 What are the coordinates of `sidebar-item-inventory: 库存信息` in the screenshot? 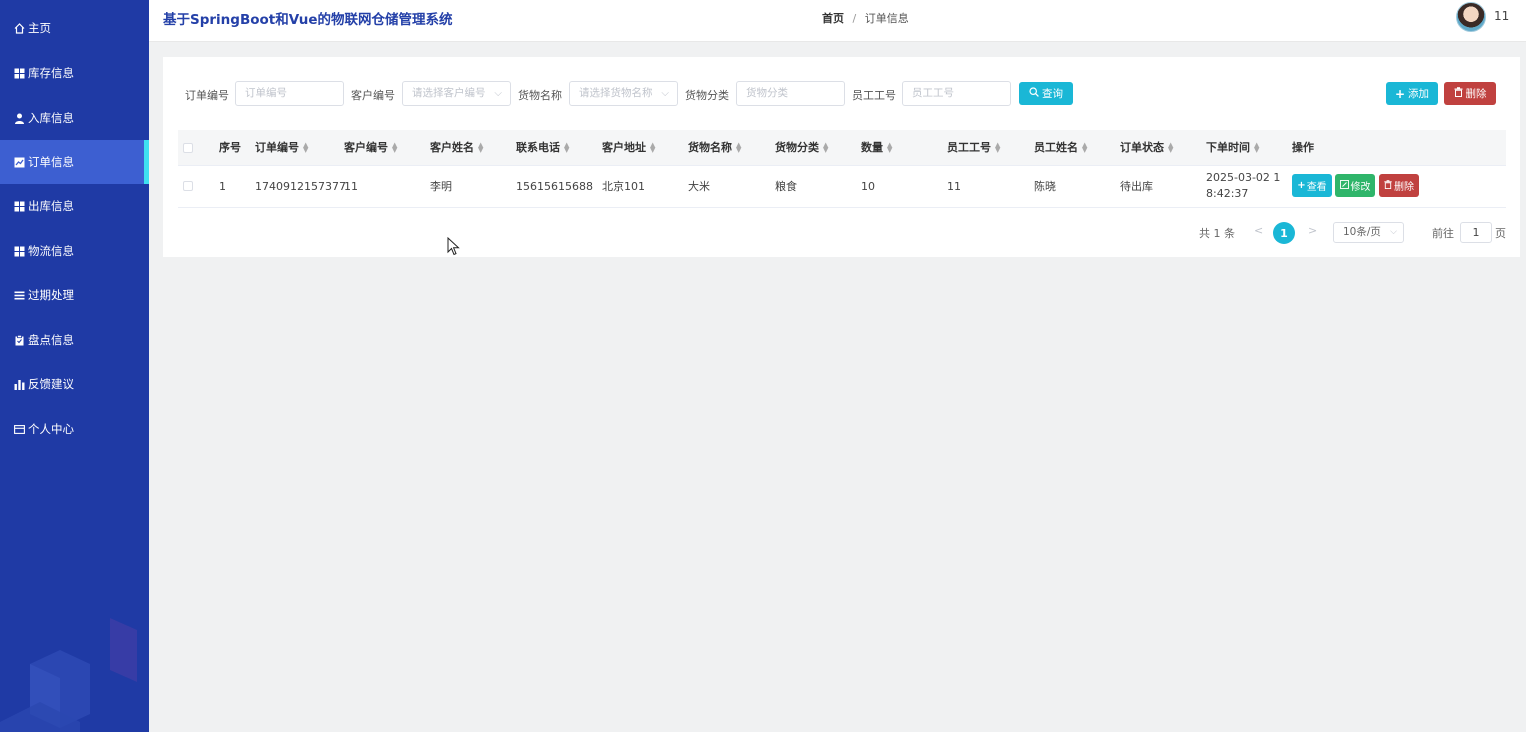 It's located at (74, 73).